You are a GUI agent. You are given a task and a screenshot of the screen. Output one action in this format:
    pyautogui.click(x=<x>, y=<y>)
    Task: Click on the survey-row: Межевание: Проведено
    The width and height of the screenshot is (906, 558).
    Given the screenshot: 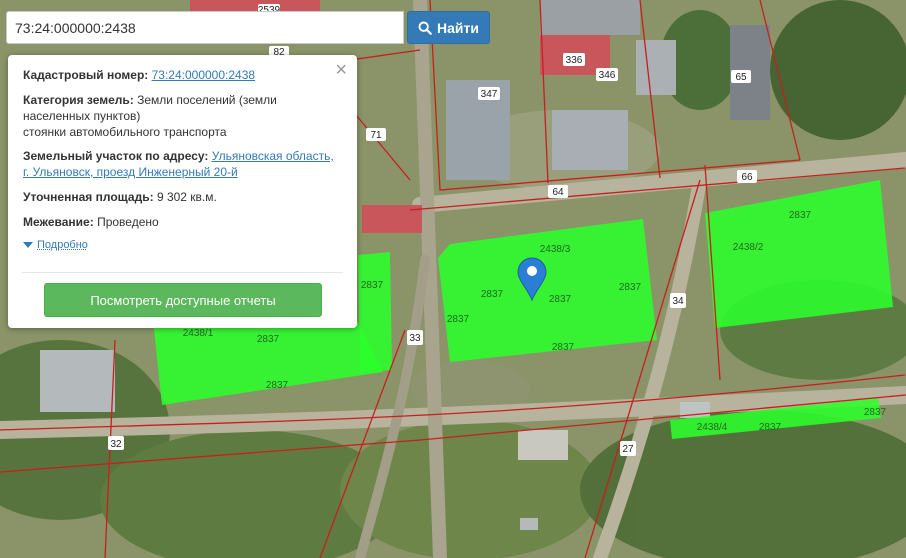 What is the action you would take?
    pyautogui.click(x=183, y=222)
    